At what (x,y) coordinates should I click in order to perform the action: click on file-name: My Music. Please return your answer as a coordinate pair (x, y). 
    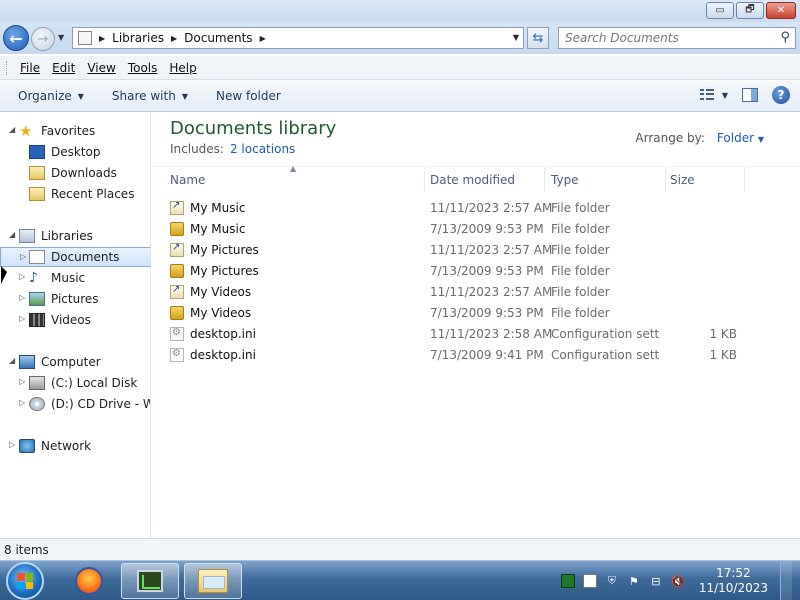
    Looking at the image, I should click on (218, 208).